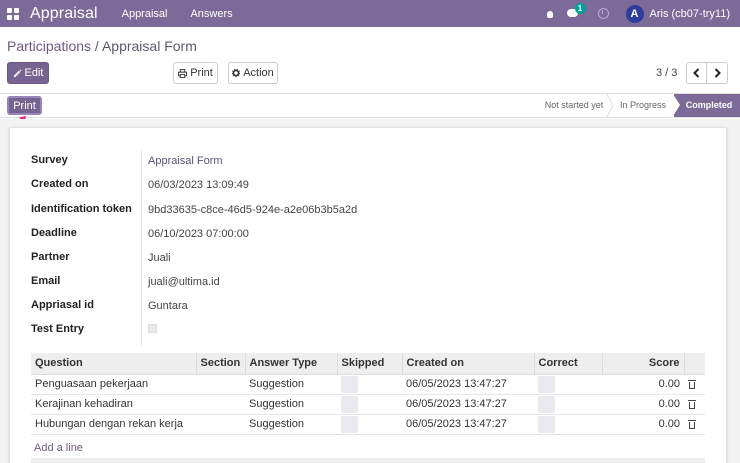 The height and width of the screenshot is (463, 740). I want to click on pager-previous-button, so click(696, 73).